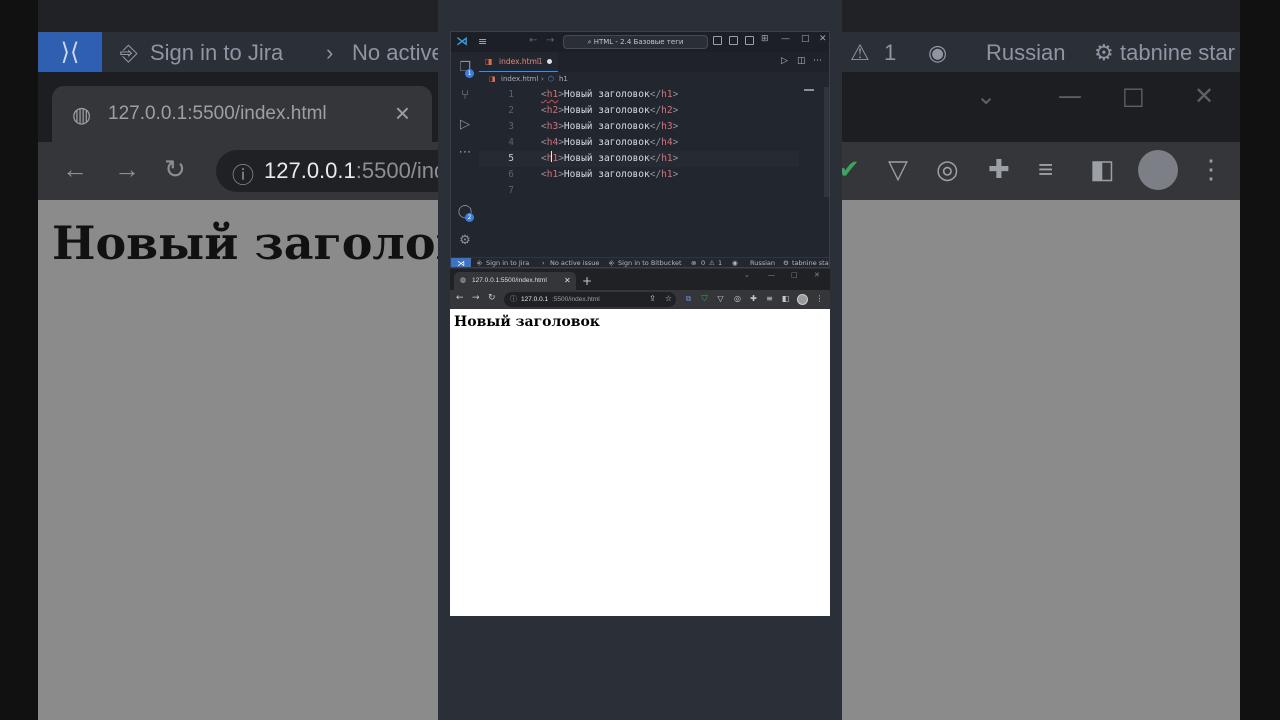 Image resolution: width=1280 pixels, height=720 pixels. Describe the element at coordinates (461, 262) in the screenshot. I see `remote-indicator-icon: ⋊` at that location.